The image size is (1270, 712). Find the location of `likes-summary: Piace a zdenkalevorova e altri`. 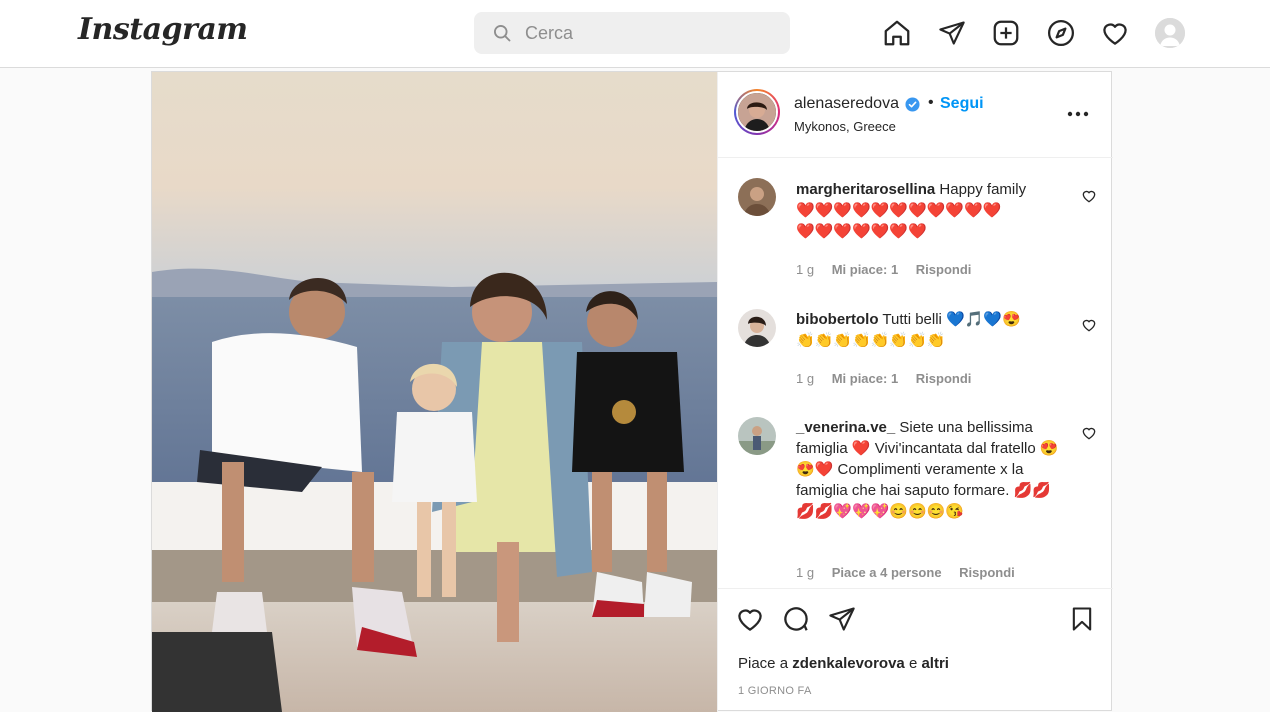

likes-summary: Piace a zdenkalevorova e altri is located at coordinates (843, 663).